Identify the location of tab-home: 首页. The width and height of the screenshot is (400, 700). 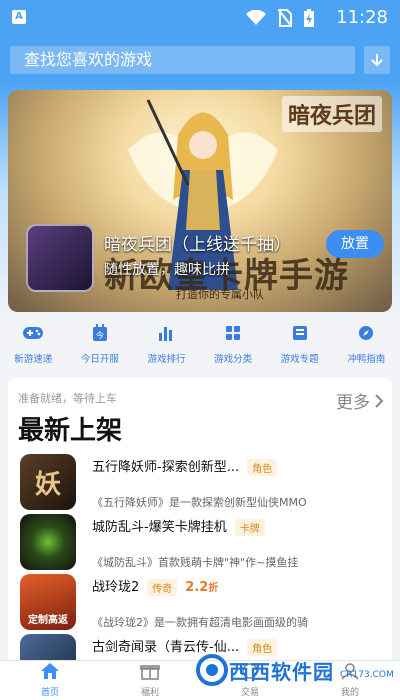
(50, 680).